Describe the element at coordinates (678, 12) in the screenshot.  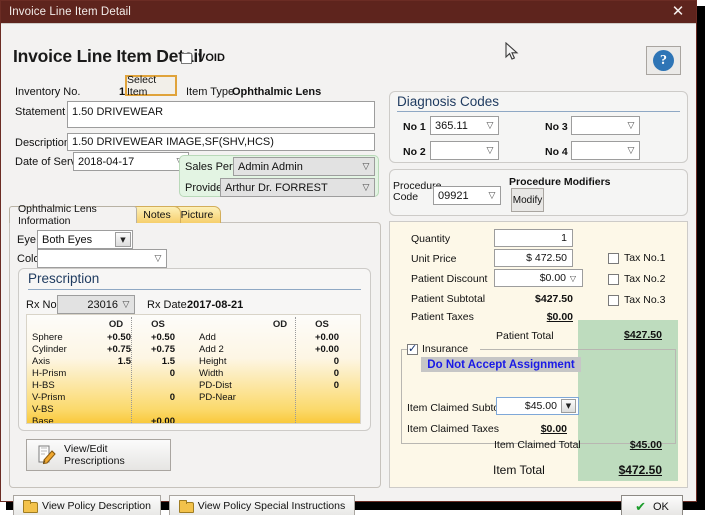
I see `close-icon: ✕` at that location.